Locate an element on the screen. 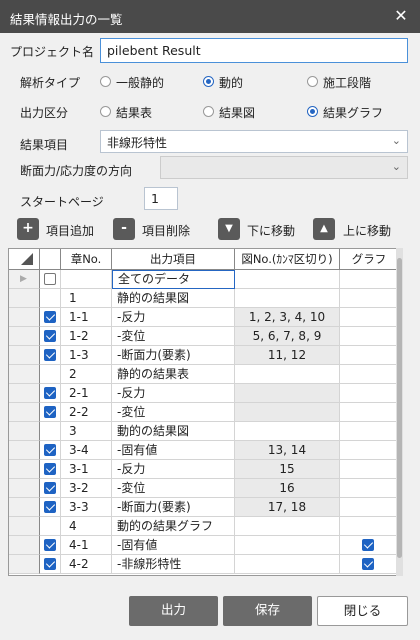  save-button: 保存 is located at coordinates (267, 611).